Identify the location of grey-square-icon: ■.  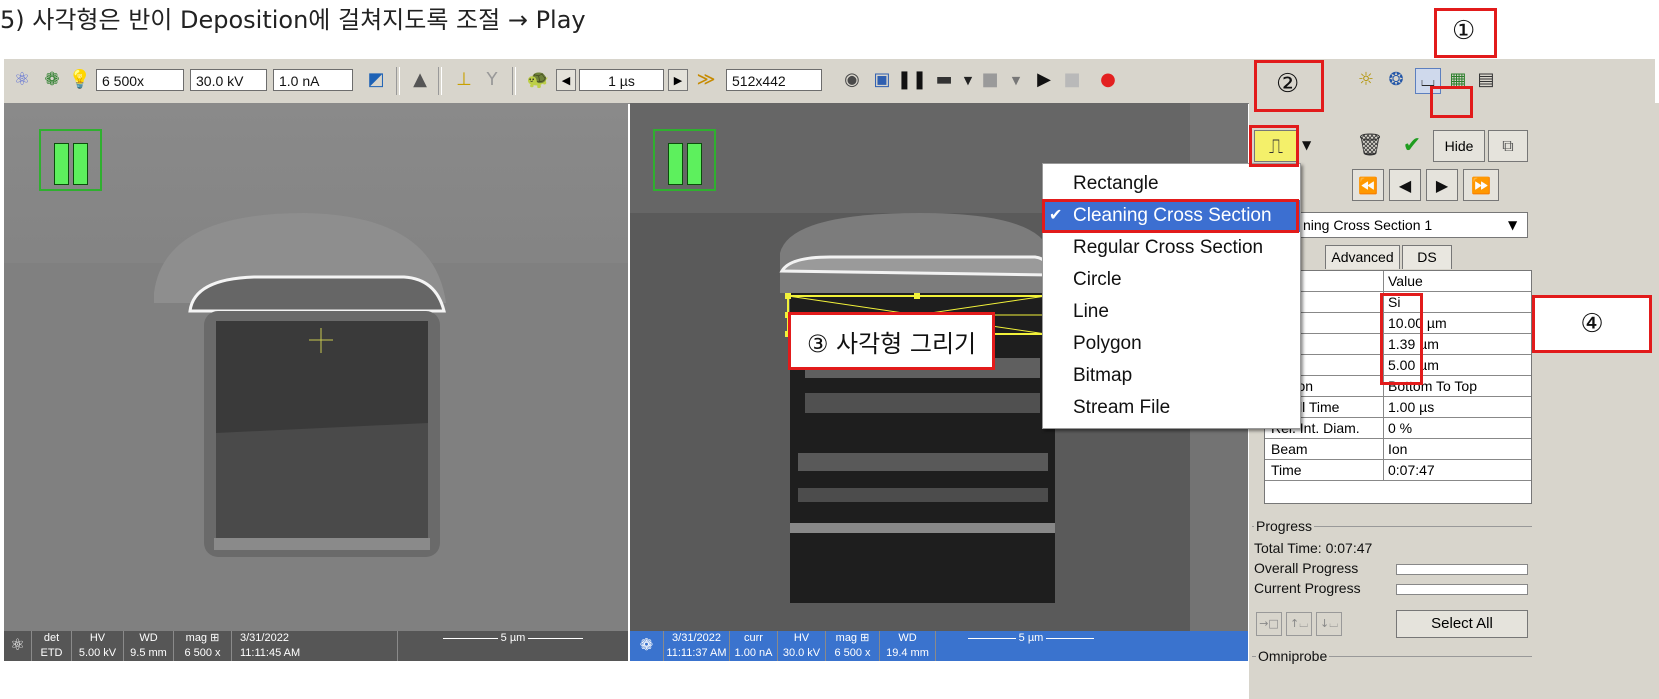
(990, 80).